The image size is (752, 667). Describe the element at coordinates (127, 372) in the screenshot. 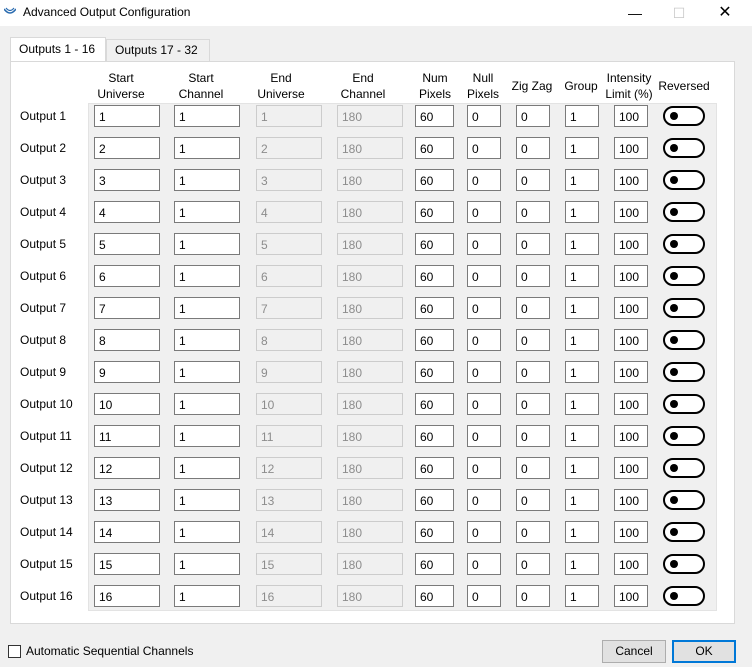

I see `start-universe-field: 9` at that location.